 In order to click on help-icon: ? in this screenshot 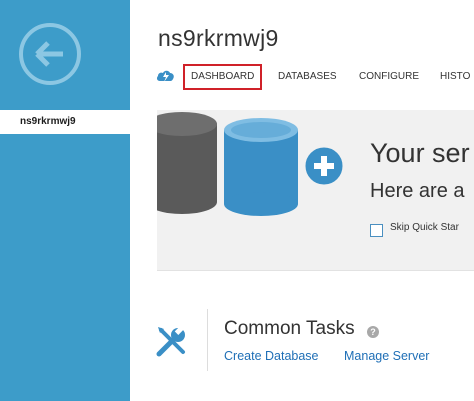, I will do `click(373, 332)`.